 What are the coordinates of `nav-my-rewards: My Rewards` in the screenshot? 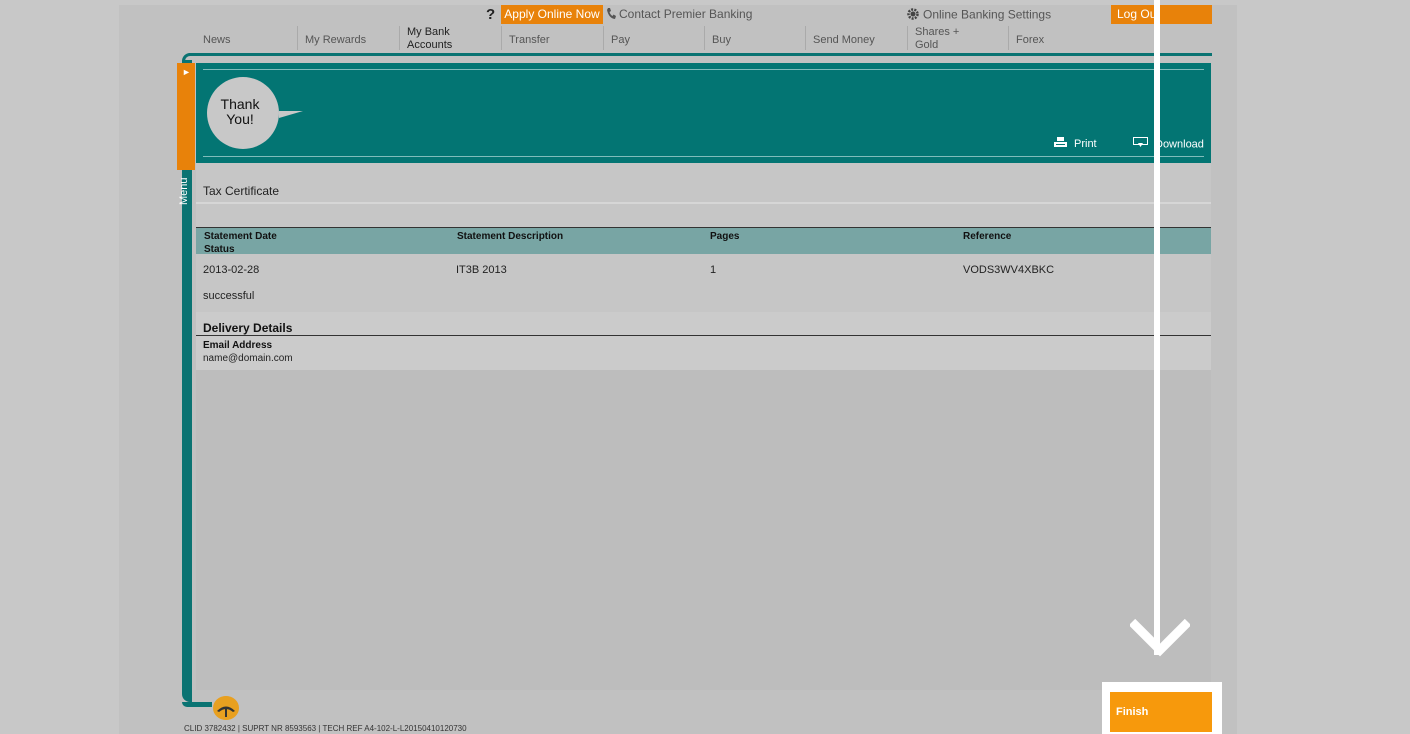 It's located at (348, 38).